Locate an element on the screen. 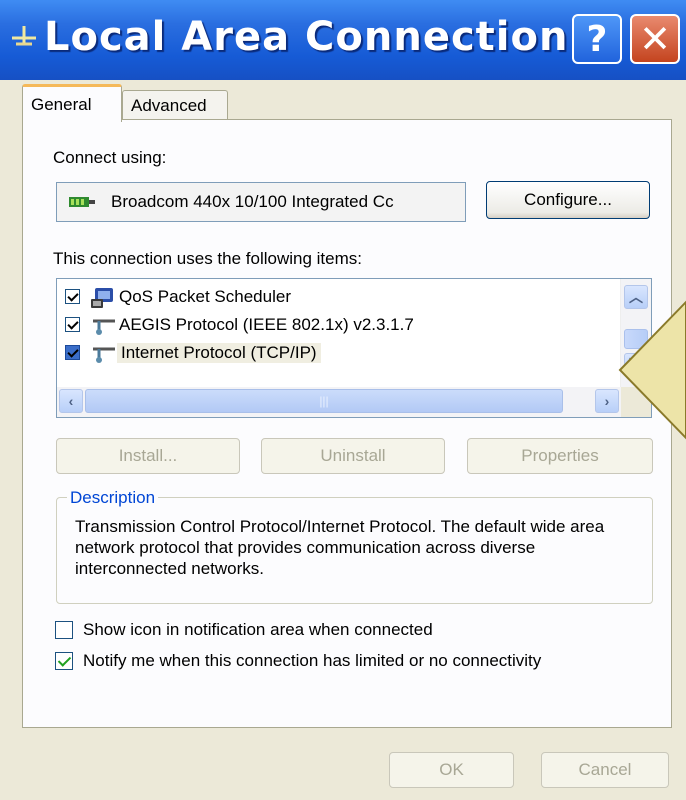 The height and width of the screenshot is (800, 686). network-connection-icon is located at coordinates (24, 36).